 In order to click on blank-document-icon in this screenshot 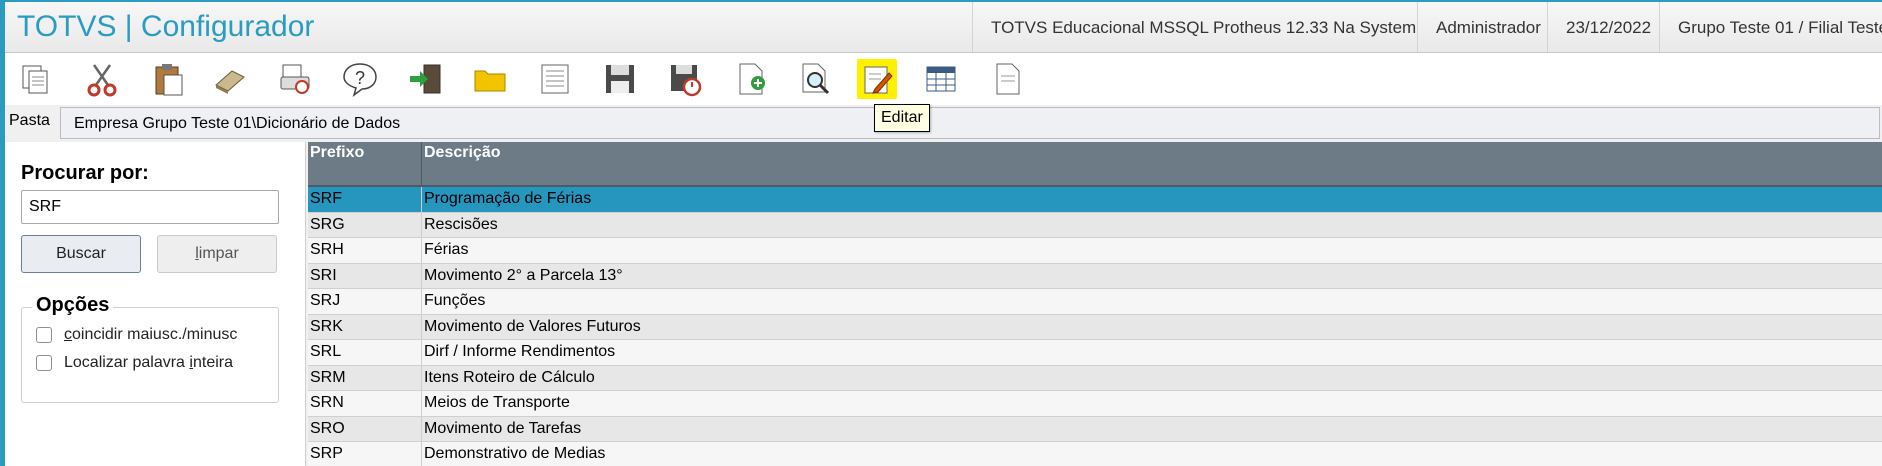, I will do `click(1008, 79)`.